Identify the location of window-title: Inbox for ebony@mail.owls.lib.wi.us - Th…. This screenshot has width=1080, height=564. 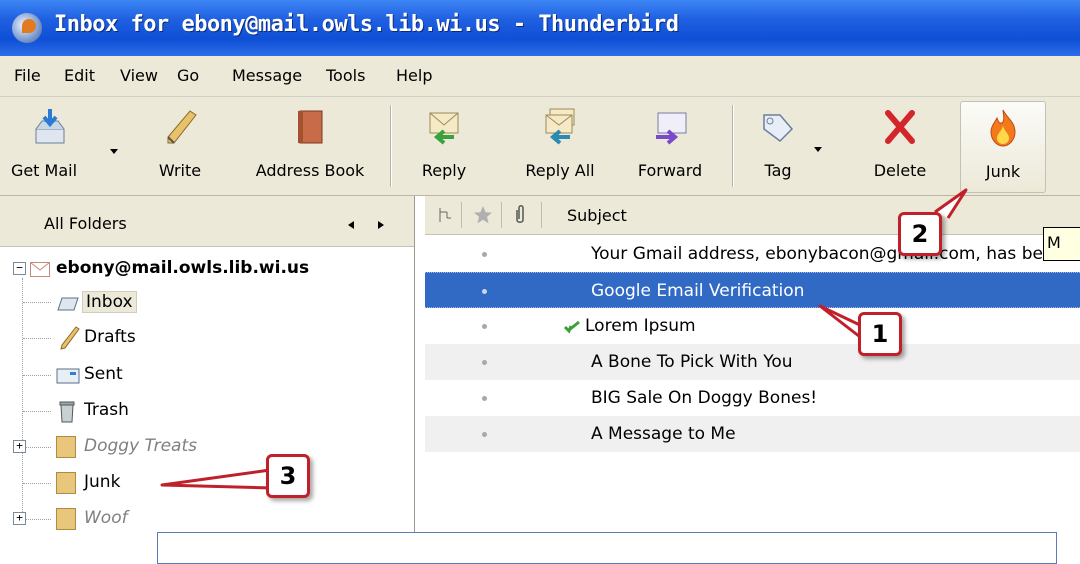
(366, 24).